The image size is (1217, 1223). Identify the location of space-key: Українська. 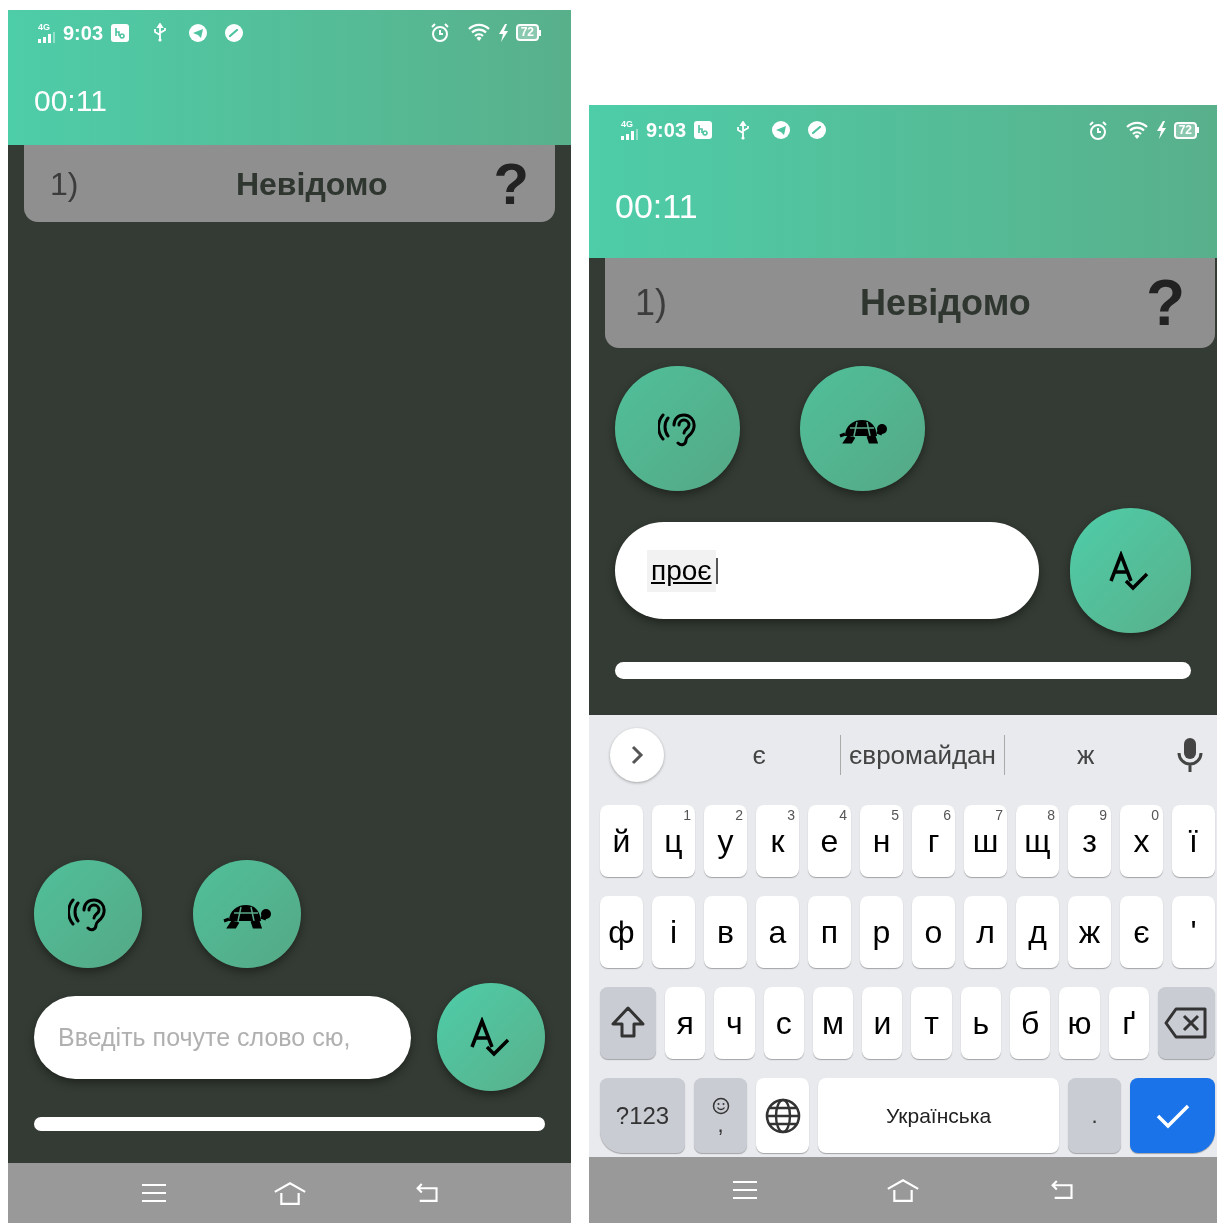
(938, 1115).